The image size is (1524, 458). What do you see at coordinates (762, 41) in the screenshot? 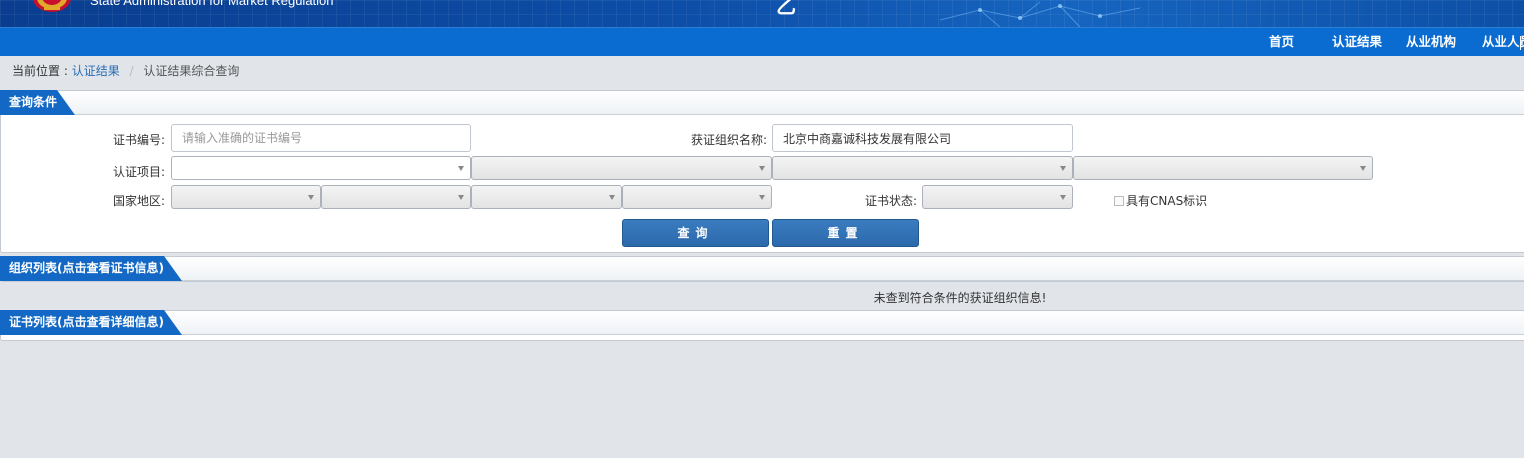
I see `main-navbar: 首页 认证结果 从业机构 从业人员` at bounding box center [762, 41].